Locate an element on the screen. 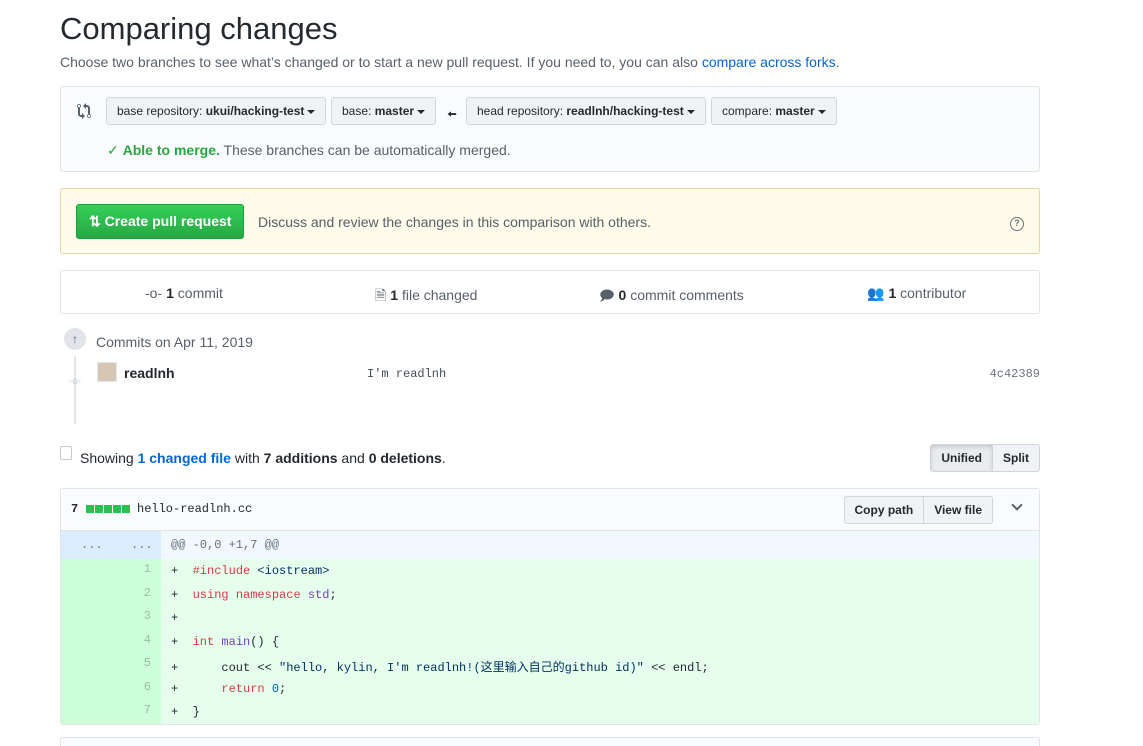 The image size is (1143, 746). head-repository-select: head repository: readlnh/hacking-test is located at coordinates (586, 111).